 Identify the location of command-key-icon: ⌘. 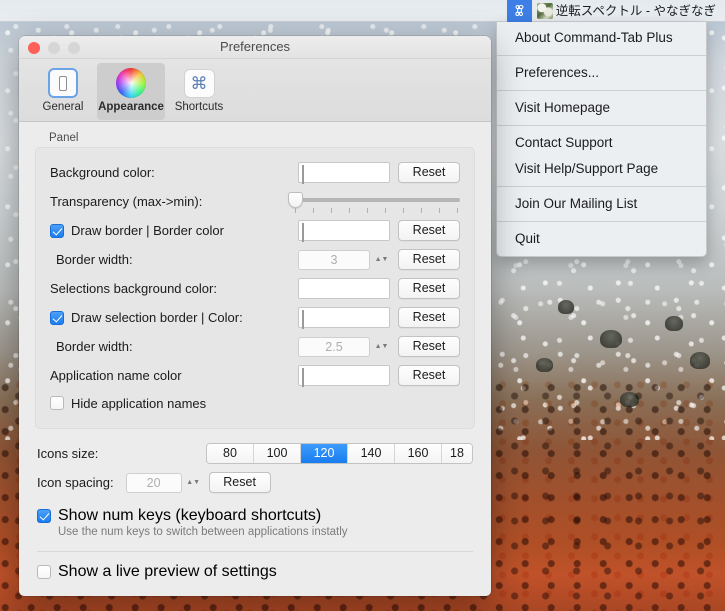
(199, 83).